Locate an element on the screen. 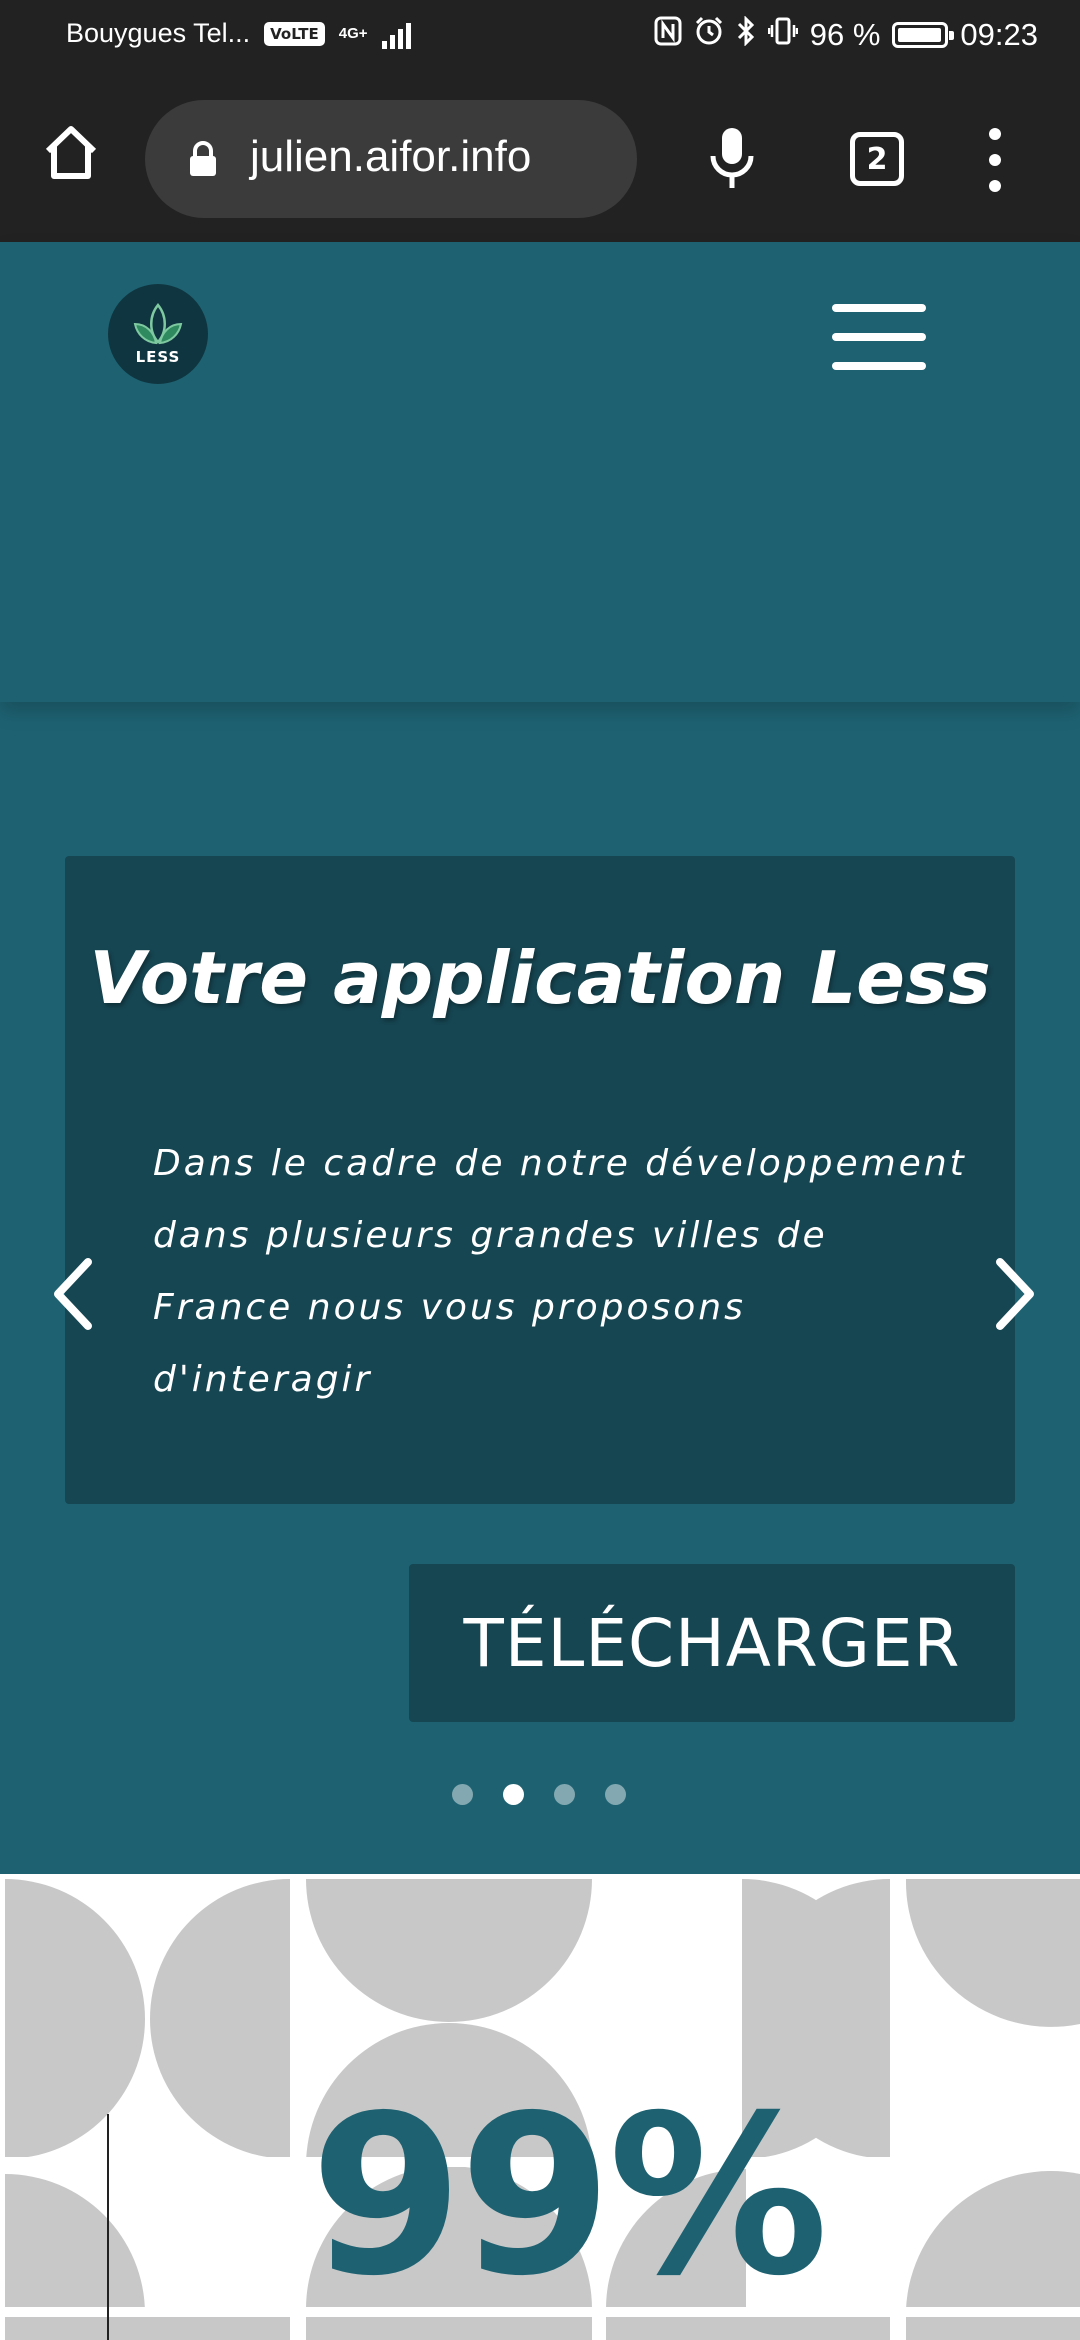 The width and height of the screenshot is (1080, 2340). volte-badge: VoLTE is located at coordinates (294, 33).